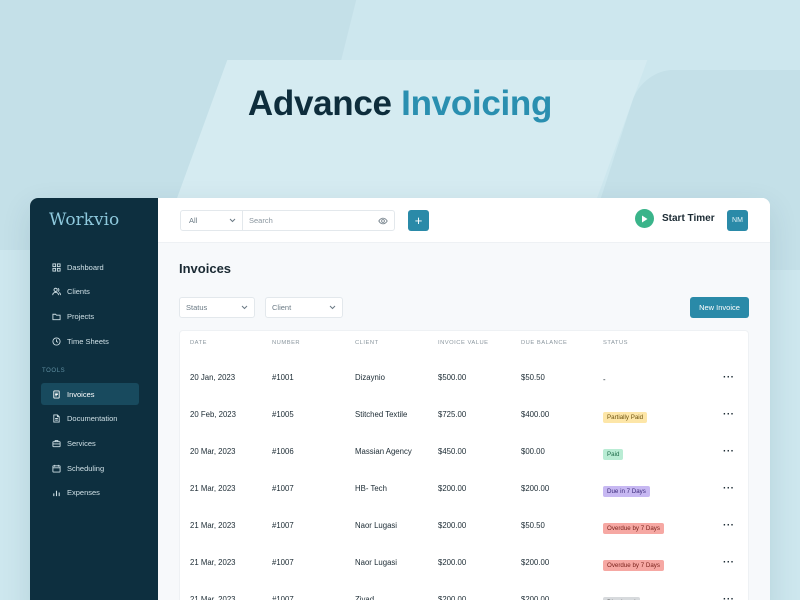 The height and width of the screenshot is (600, 800). Describe the element at coordinates (56, 418) in the screenshot. I see `document-icon` at that location.